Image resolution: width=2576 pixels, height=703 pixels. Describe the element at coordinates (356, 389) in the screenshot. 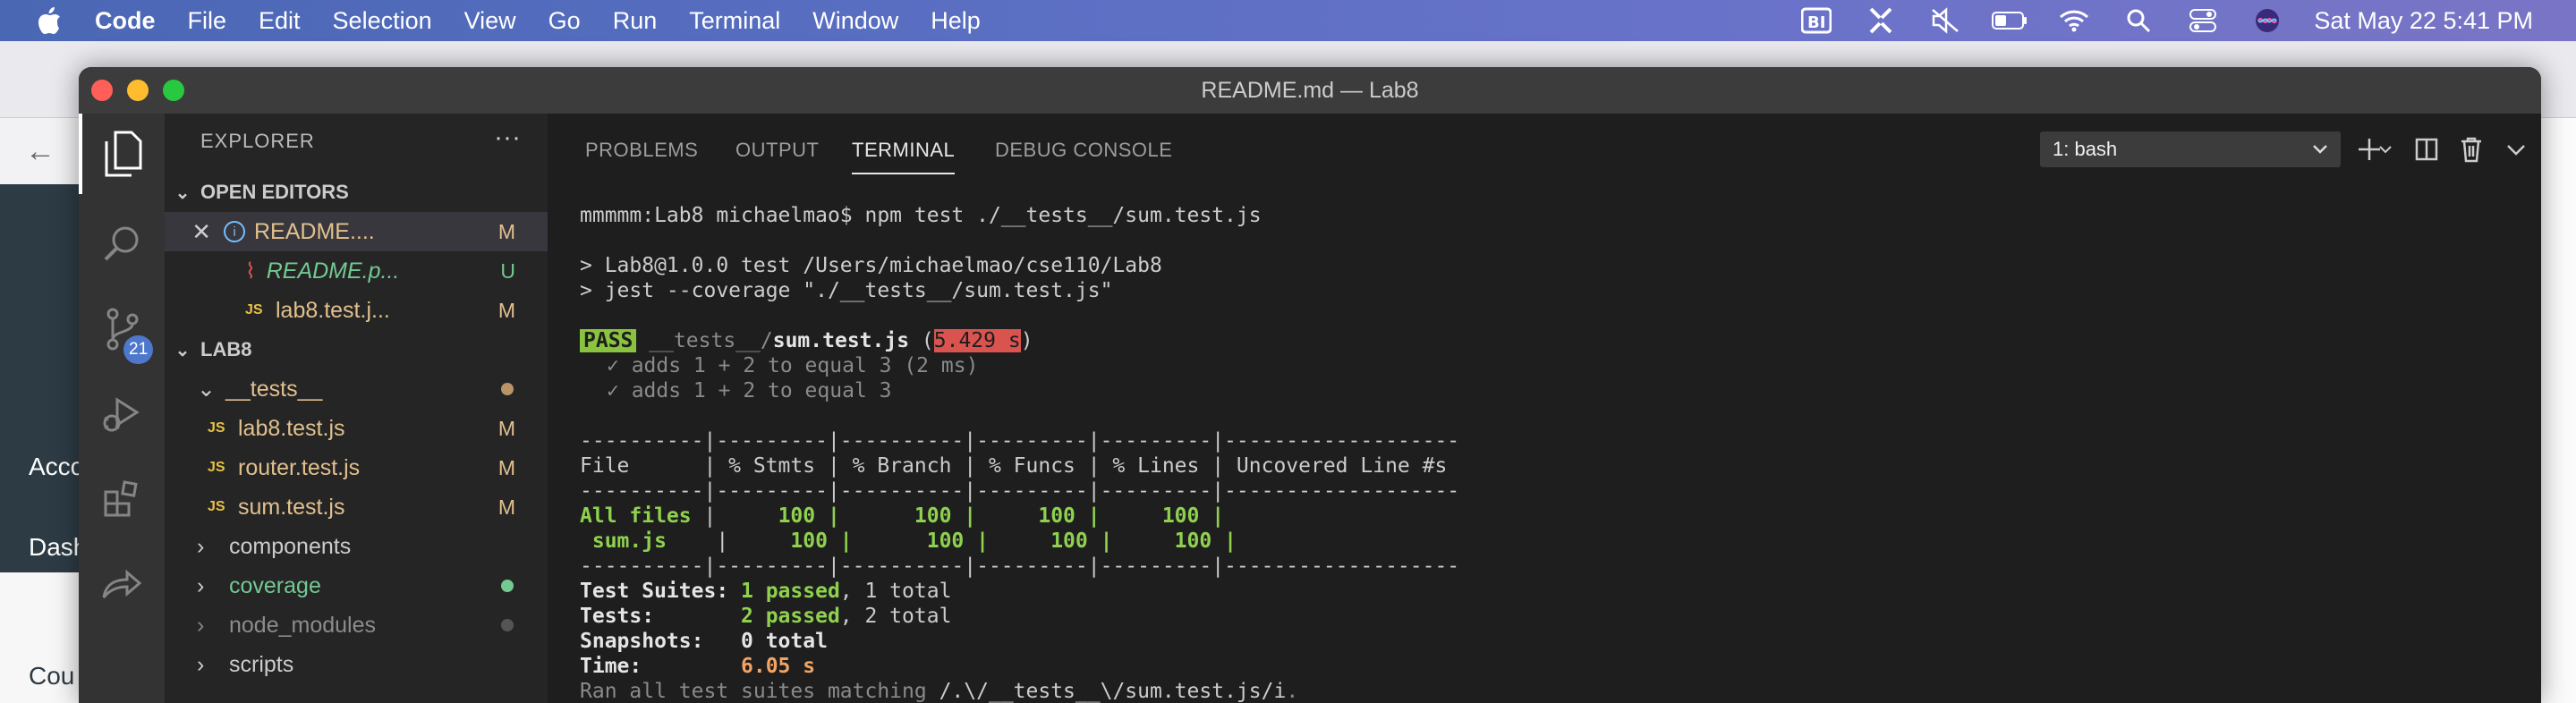

I see `folder-tests: ⌄ __tests__` at that location.